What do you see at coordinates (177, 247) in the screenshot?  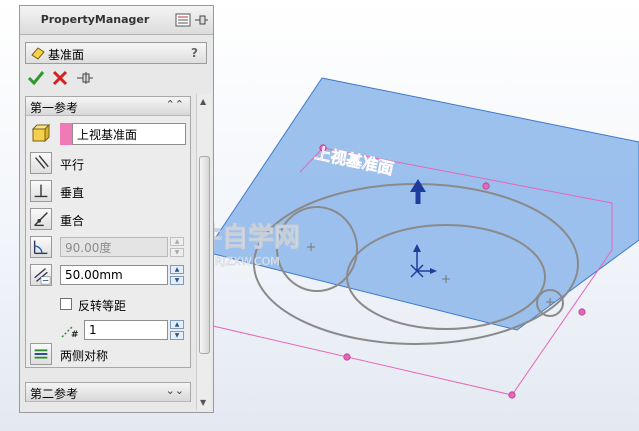 I see `angle-spinner: ▲ ▼` at bounding box center [177, 247].